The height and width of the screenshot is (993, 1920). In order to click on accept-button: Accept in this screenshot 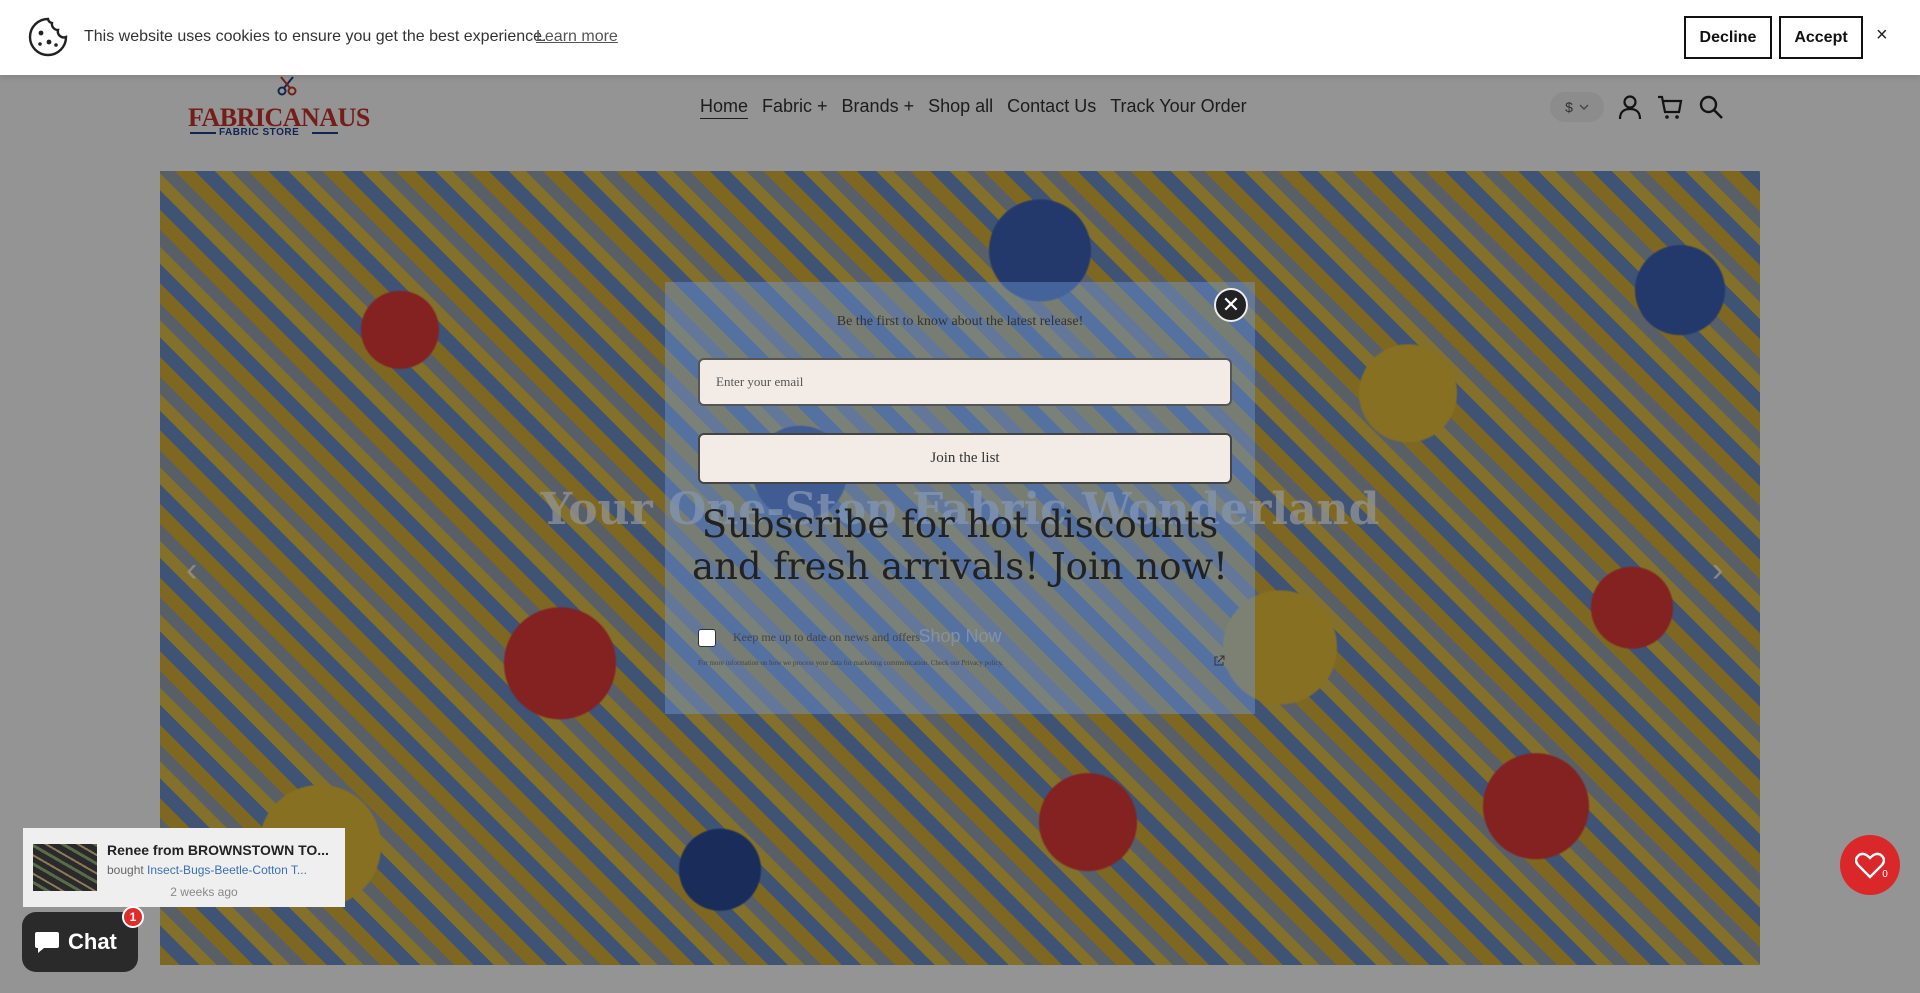, I will do `click(1821, 37)`.